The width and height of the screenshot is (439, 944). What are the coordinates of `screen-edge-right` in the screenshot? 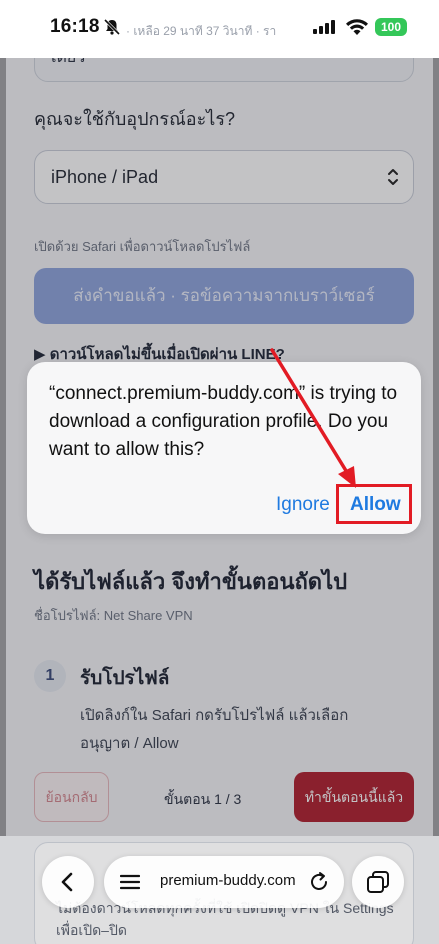 It's located at (436, 447).